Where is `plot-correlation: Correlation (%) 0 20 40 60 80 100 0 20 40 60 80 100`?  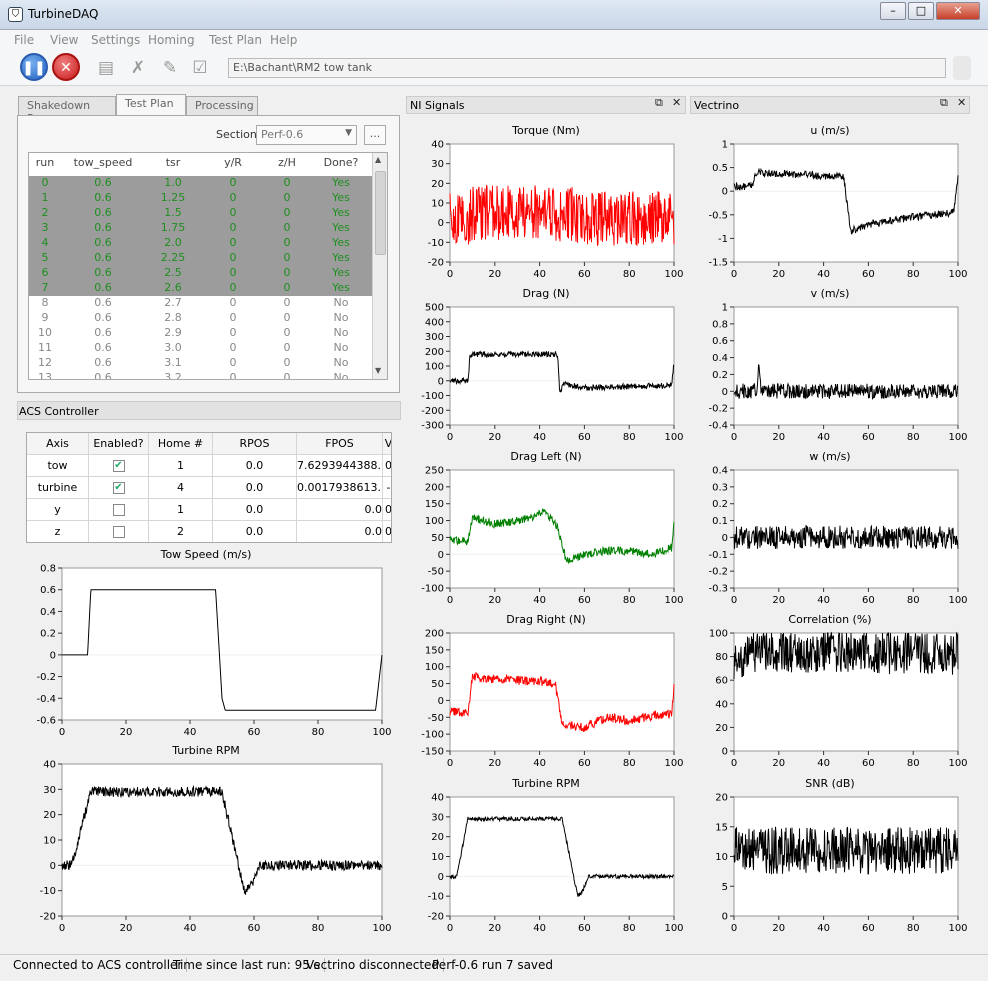 plot-correlation: Correlation (%) 0 20 40 60 80 100 0 20 40 60 80 100 is located at coordinates (830, 694).